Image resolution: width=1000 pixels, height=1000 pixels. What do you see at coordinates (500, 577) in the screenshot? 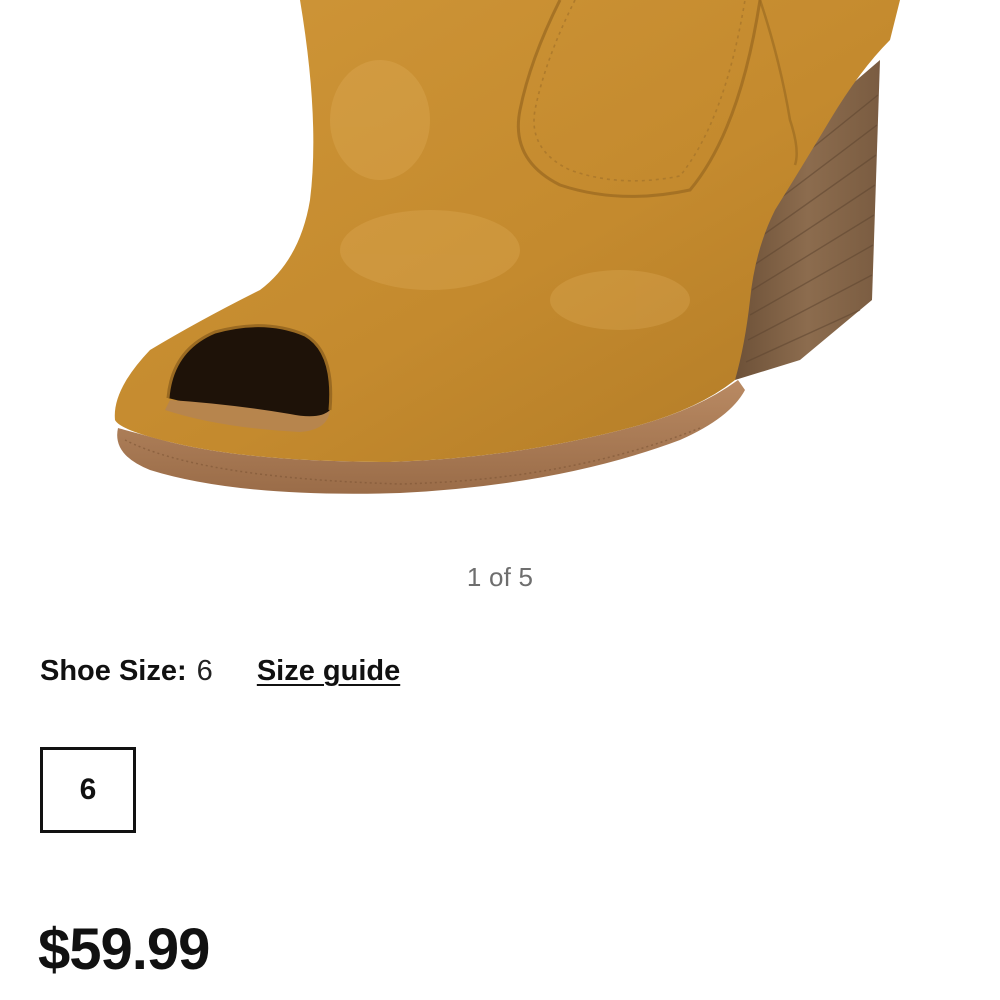
I see `image-pager: 1 of 5` at bounding box center [500, 577].